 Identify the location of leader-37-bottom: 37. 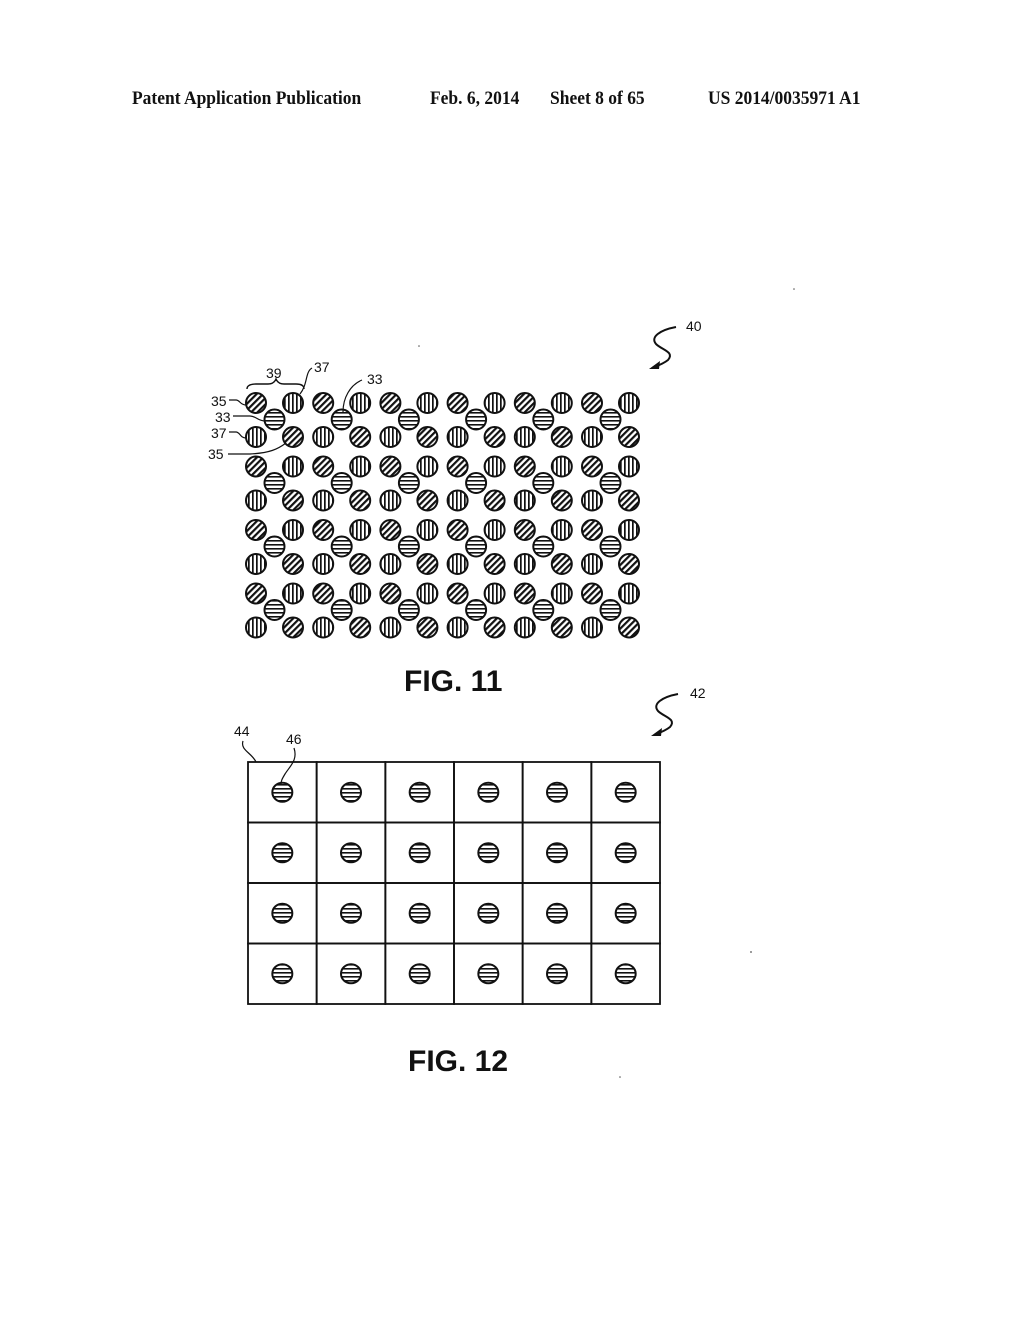
(229, 433).